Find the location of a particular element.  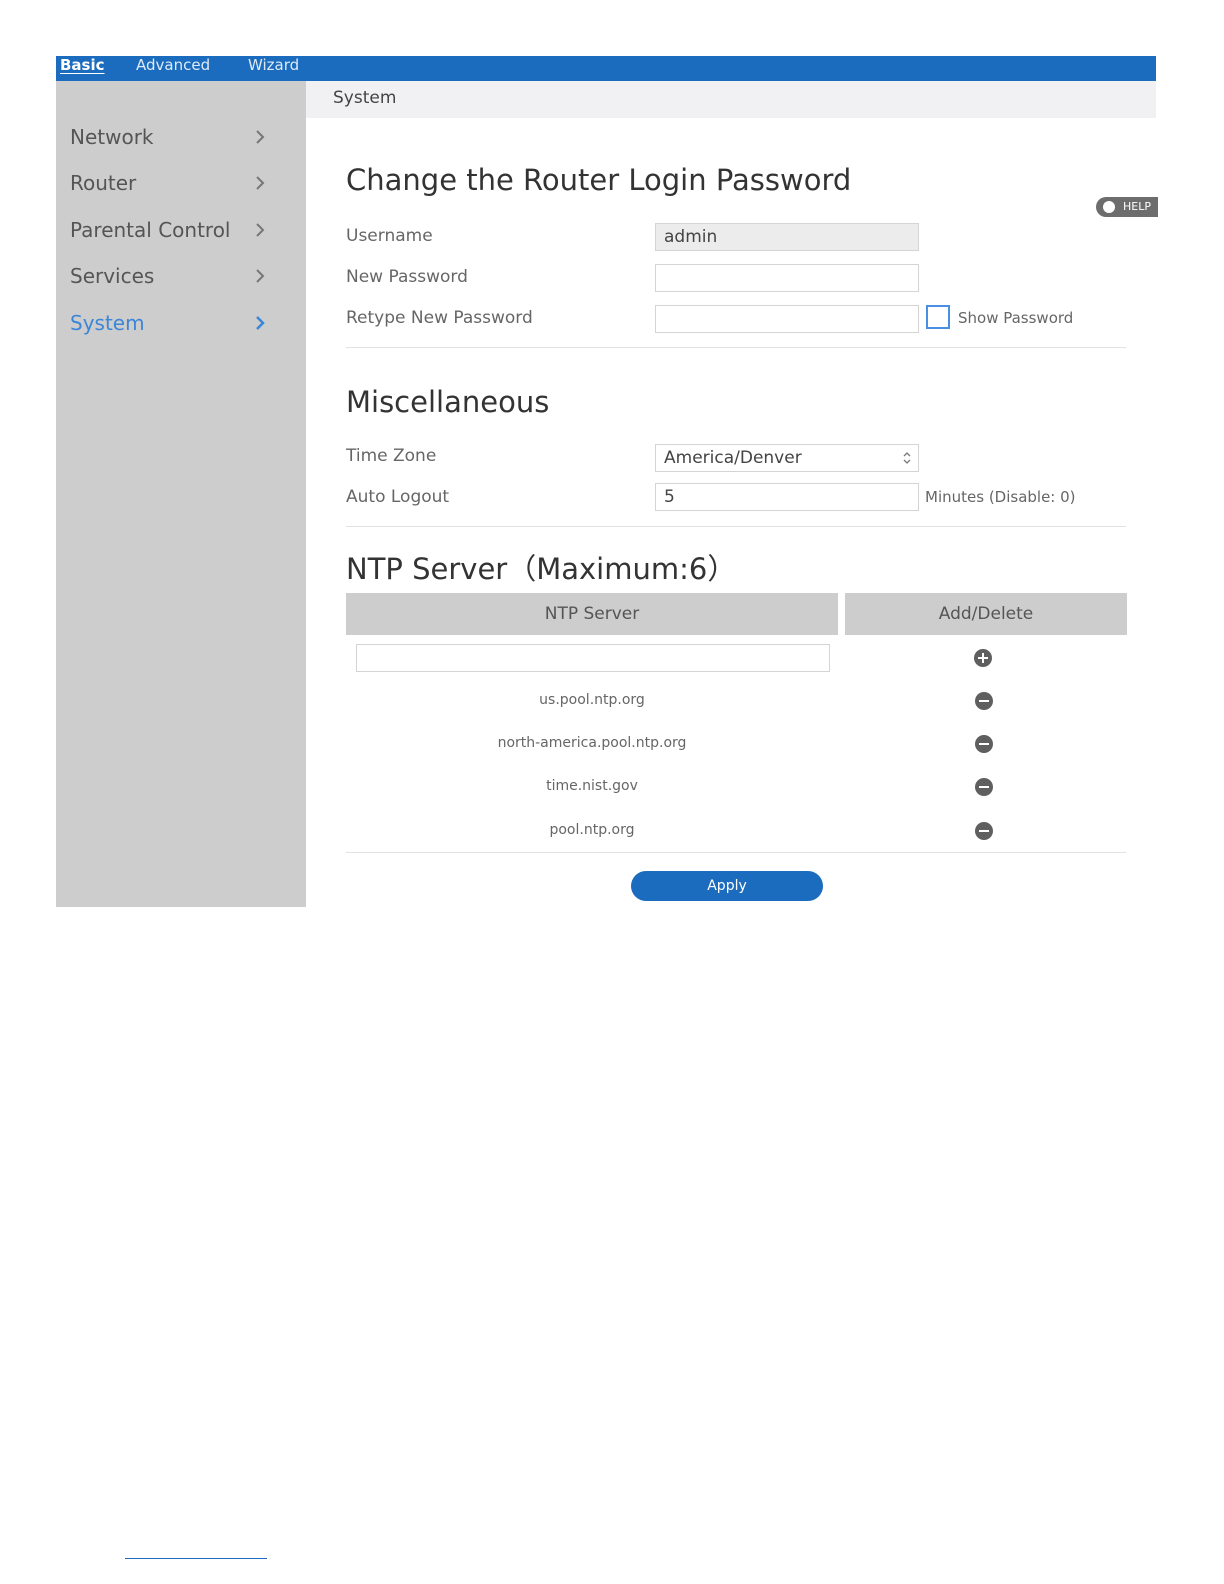

sidebar-item-services: Services is located at coordinates (170, 276).